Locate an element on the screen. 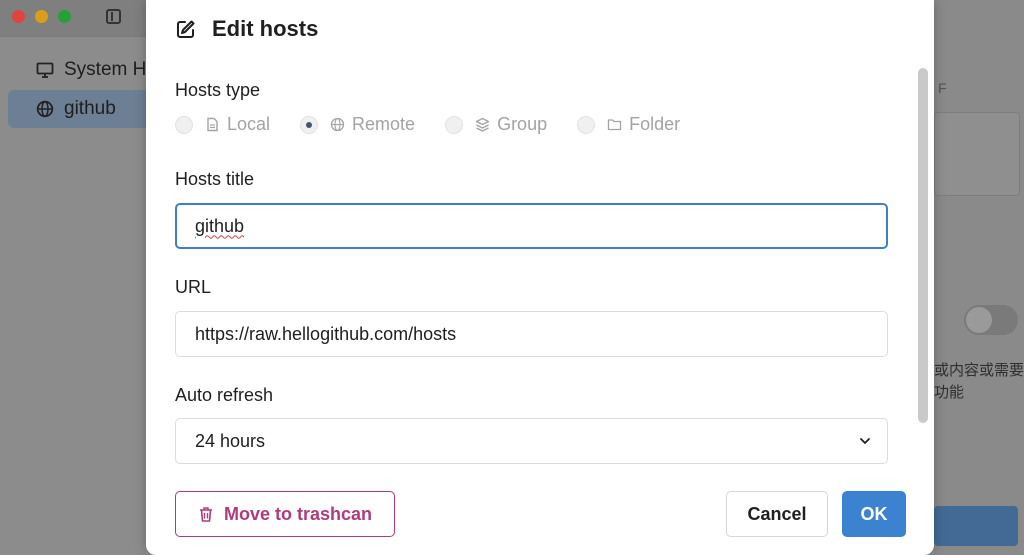  radio-local: Local is located at coordinates (222, 124).